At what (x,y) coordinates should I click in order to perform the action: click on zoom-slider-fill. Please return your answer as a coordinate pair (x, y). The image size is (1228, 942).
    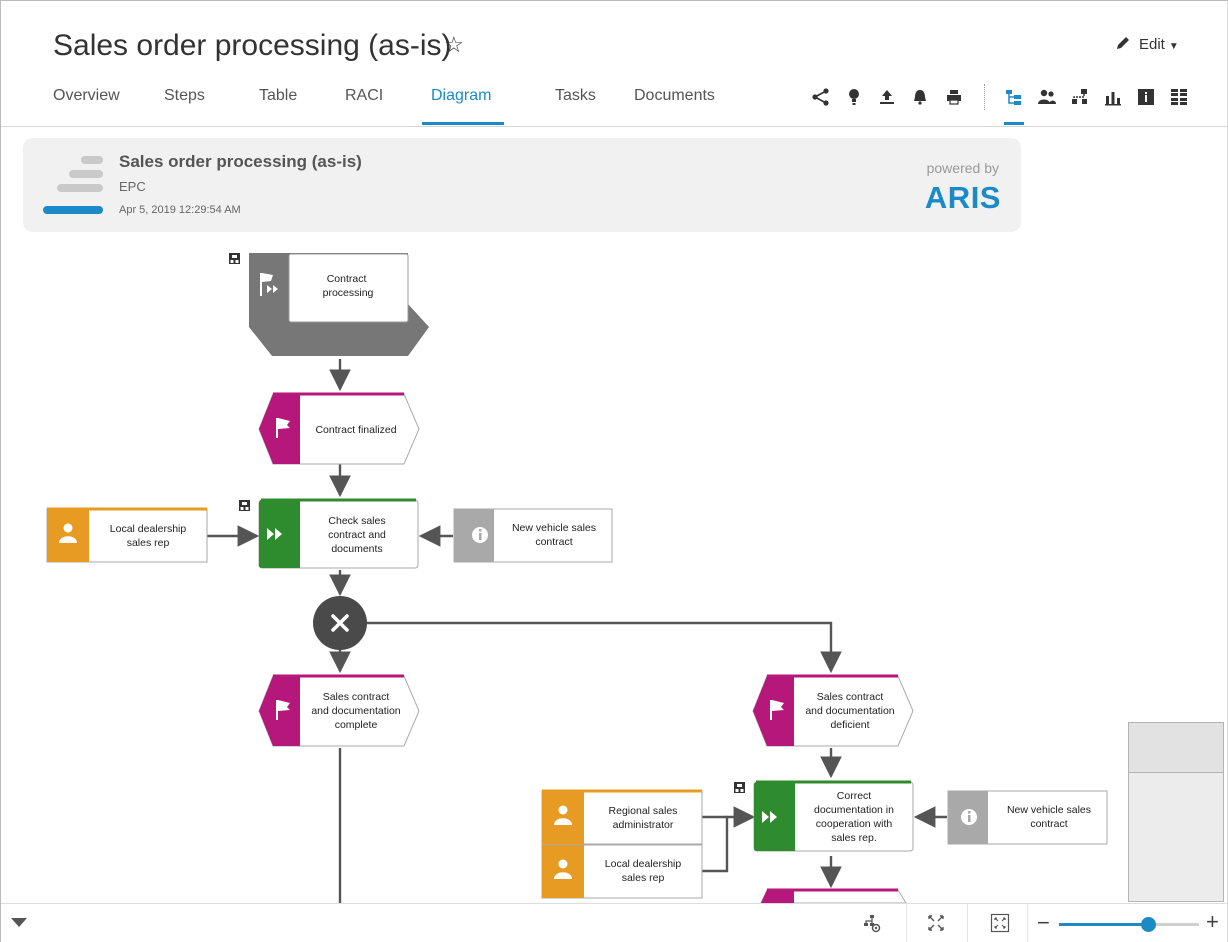
    Looking at the image, I should click on (1104, 924).